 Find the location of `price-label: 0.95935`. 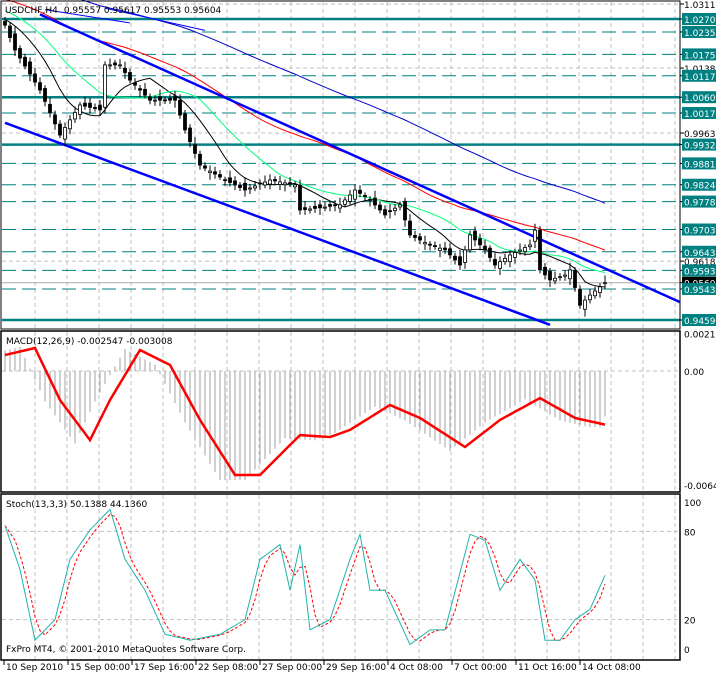

price-label: 0.95935 is located at coordinates (700, 272).